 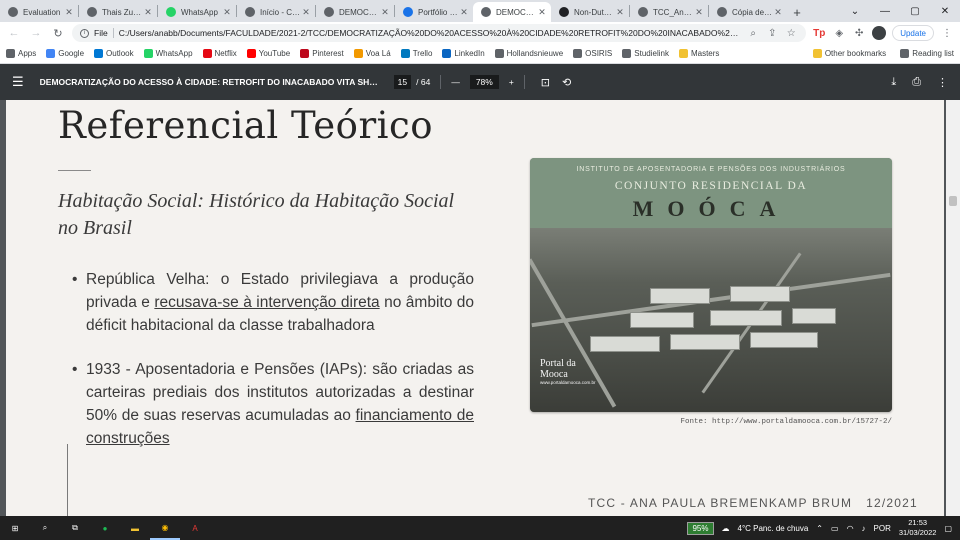 I want to click on bookmark-label: Trello, so click(x=422, y=53).